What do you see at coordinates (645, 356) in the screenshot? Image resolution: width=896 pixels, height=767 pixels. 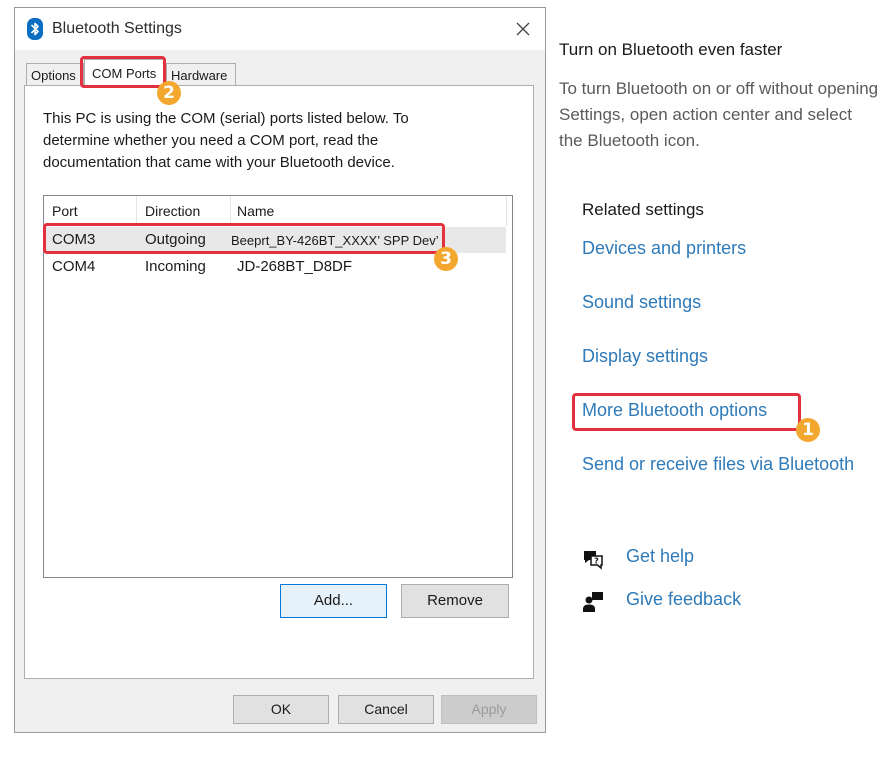 I see `link-display-settings: Display settings` at bounding box center [645, 356].